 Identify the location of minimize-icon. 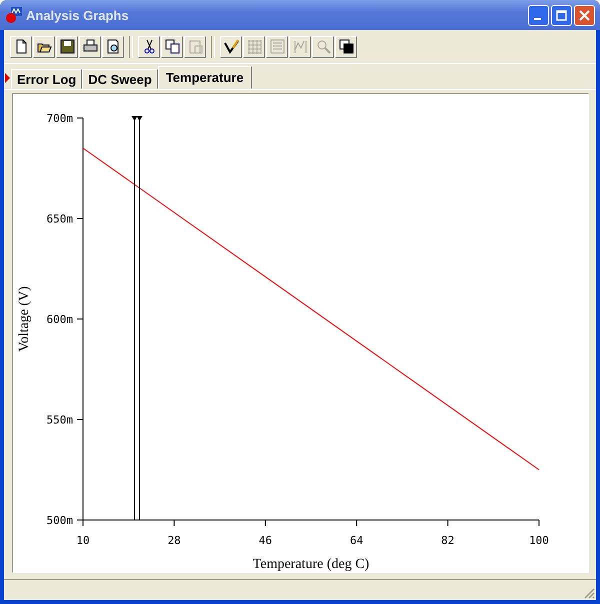
(537, 19).